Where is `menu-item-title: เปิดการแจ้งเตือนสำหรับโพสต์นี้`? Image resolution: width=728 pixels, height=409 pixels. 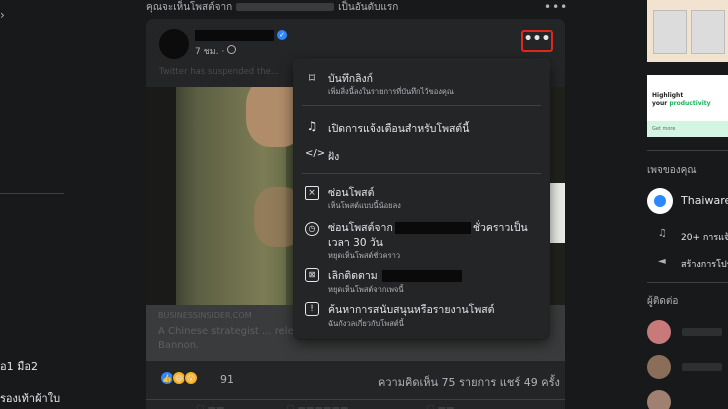 menu-item-title: เปิดการแจ้งเตือนสำหรับโพสต์นี้ is located at coordinates (399, 129).